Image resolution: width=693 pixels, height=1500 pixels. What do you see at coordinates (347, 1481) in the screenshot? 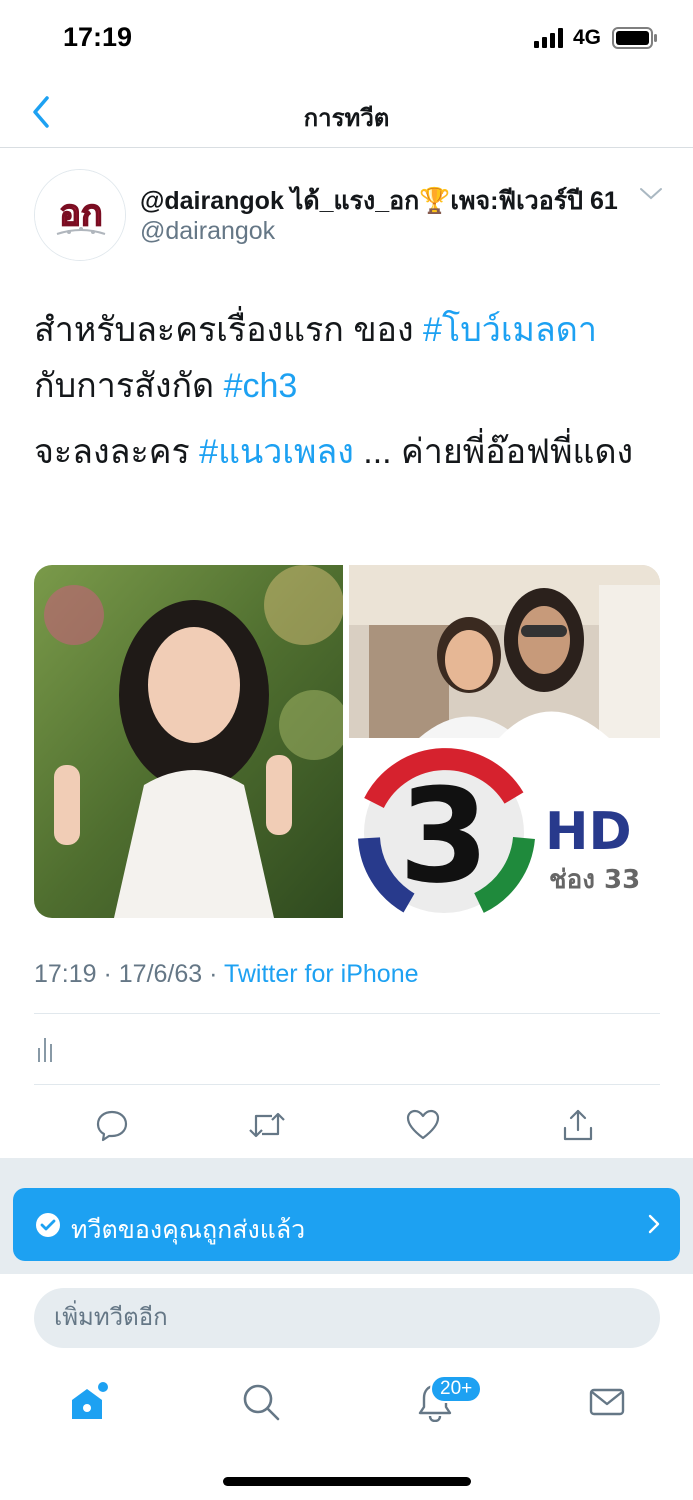
I see `home-indicator` at bounding box center [347, 1481].